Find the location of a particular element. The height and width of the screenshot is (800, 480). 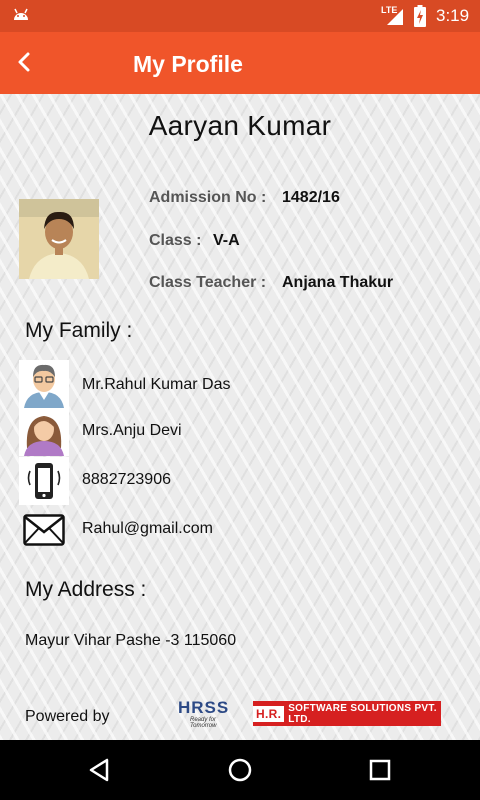

email-address: Rahul@gmail.com is located at coordinates (147, 529).